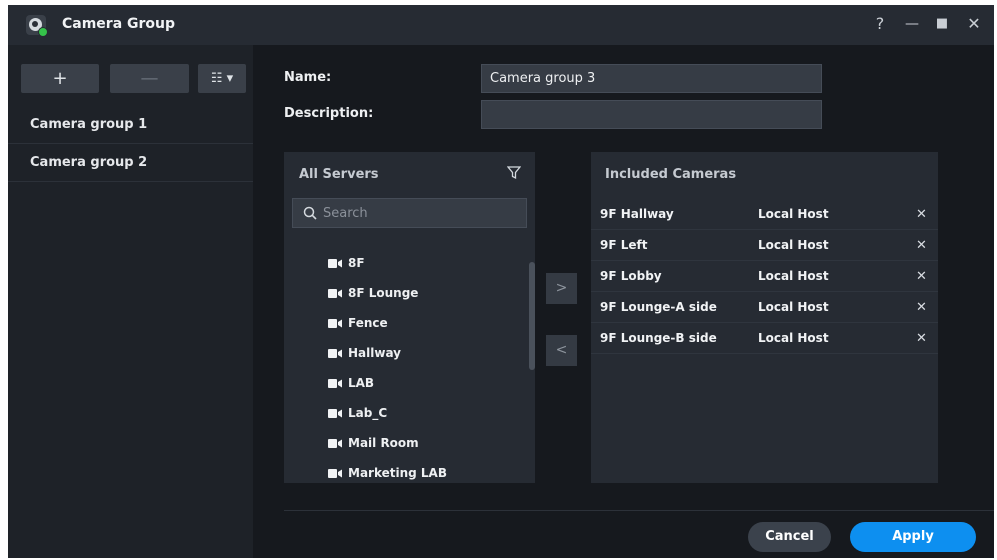 The width and height of the screenshot is (997, 560). Describe the element at coordinates (346, 263) in the screenshot. I see `camera-list-item: 8F` at that location.